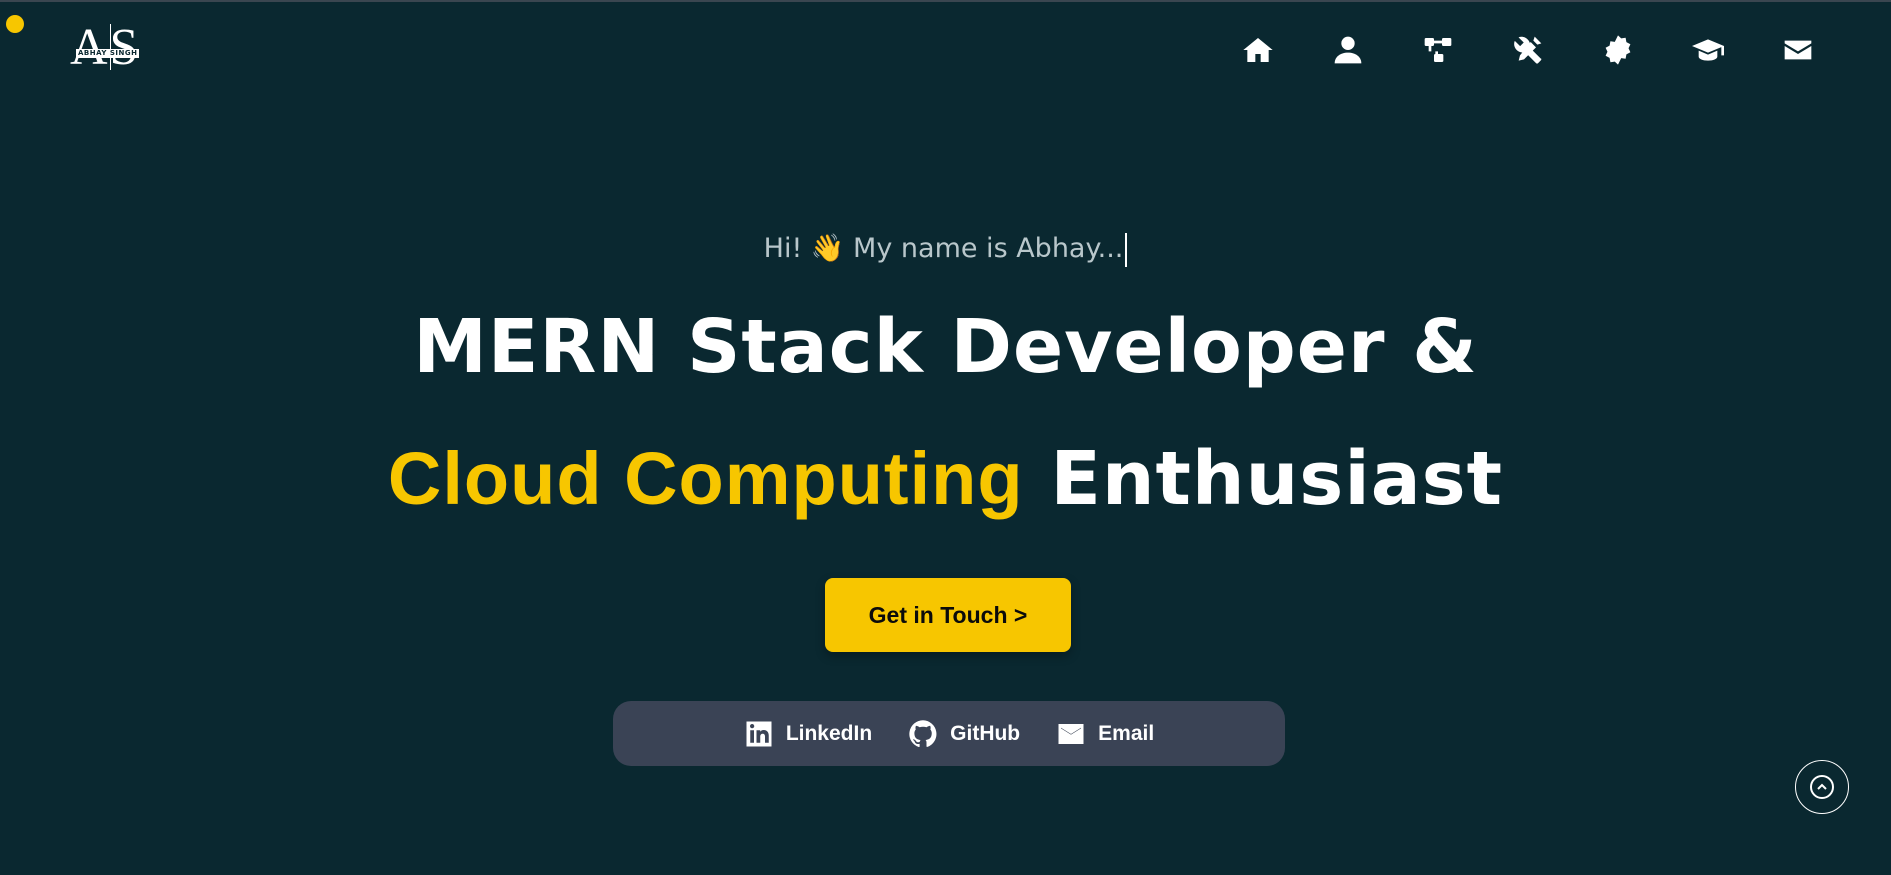  I want to click on nav-contact, so click(1798, 50).